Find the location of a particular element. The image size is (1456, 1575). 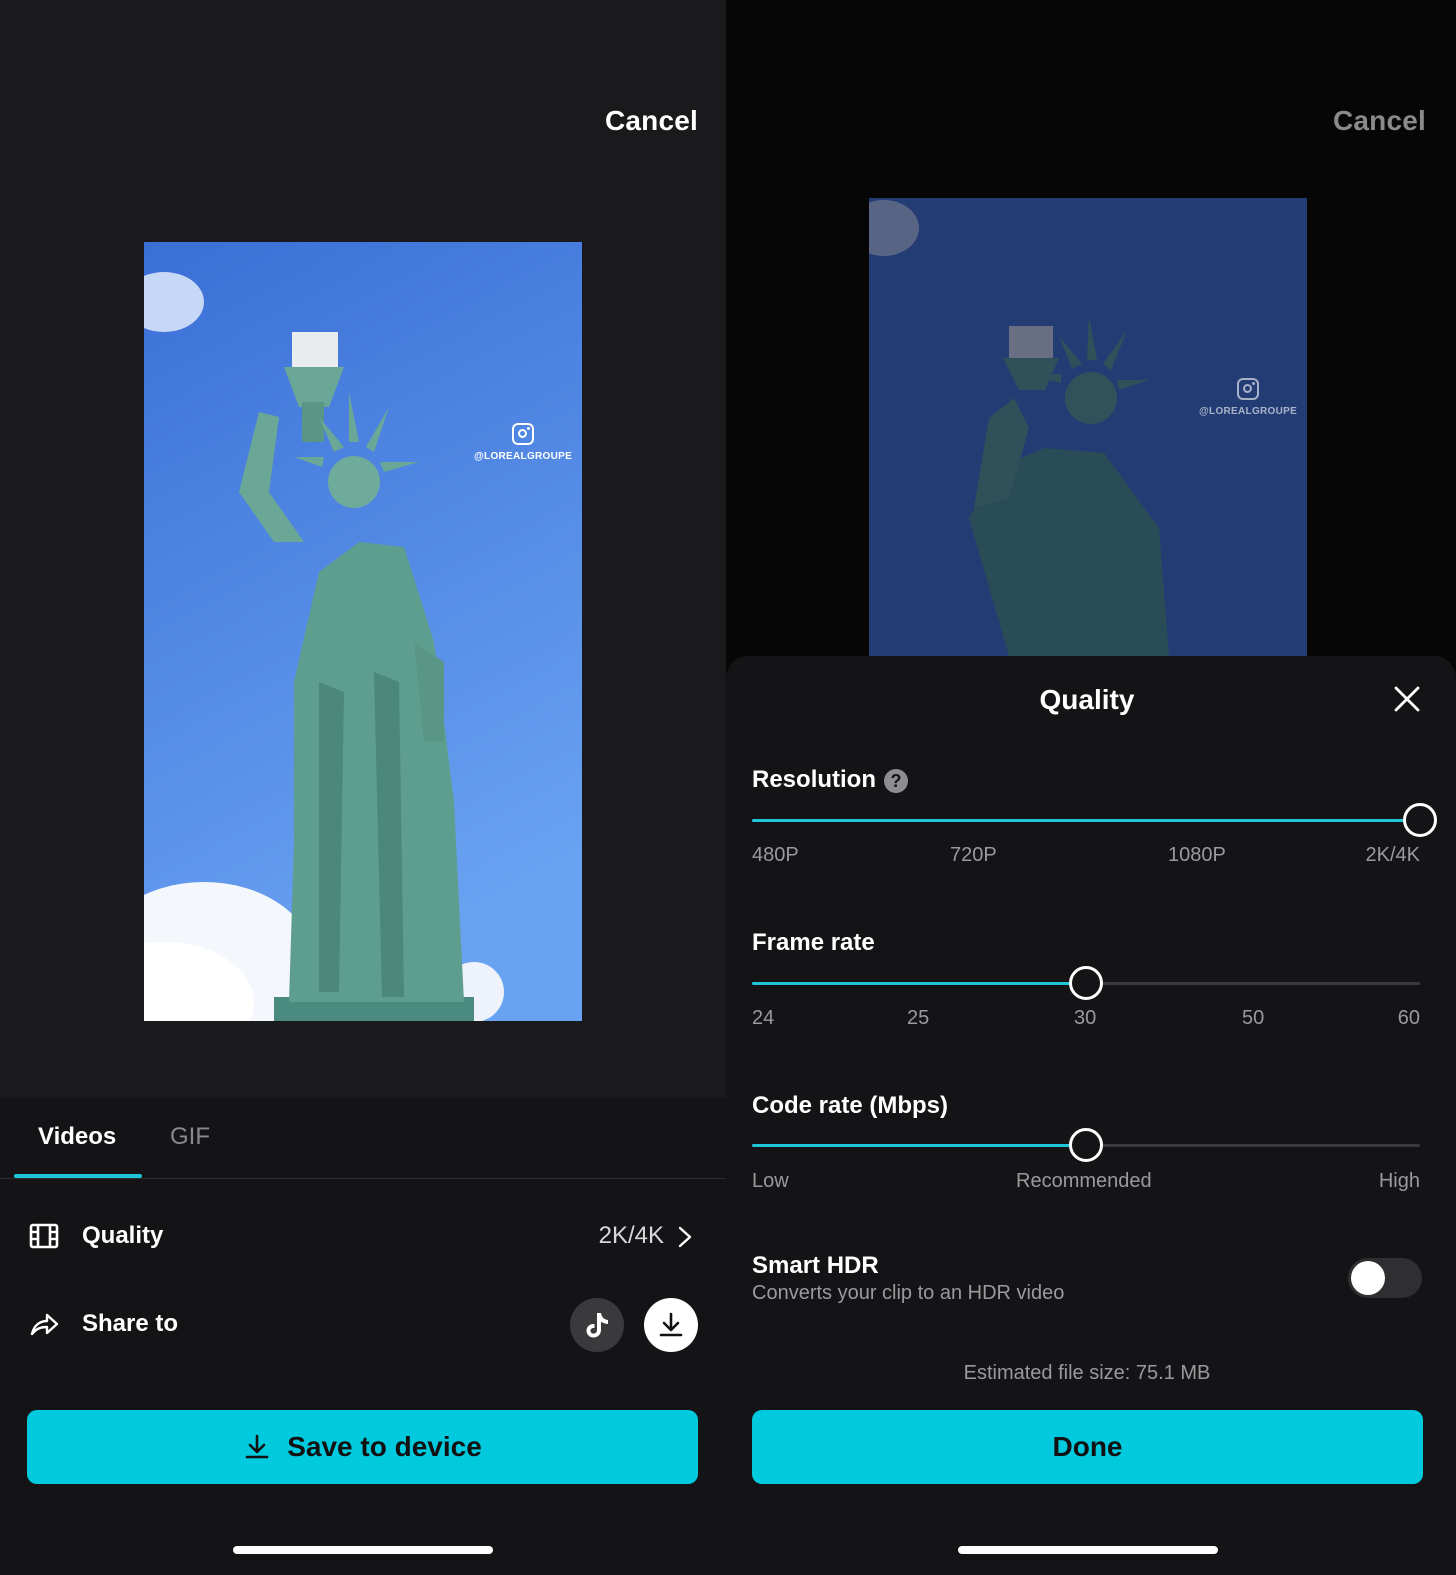

tick-label: Low is located at coordinates (770, 1181).